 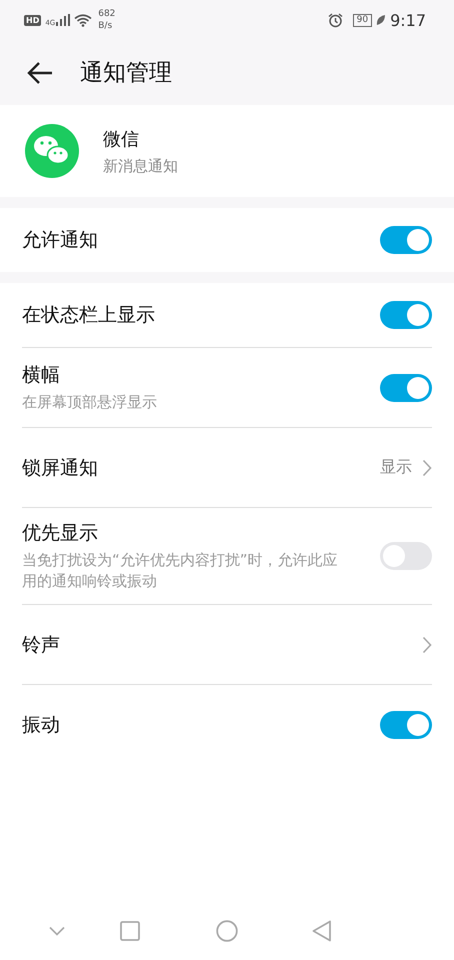 I want to click on hd-badge: HD, so click(x=33, y=20).